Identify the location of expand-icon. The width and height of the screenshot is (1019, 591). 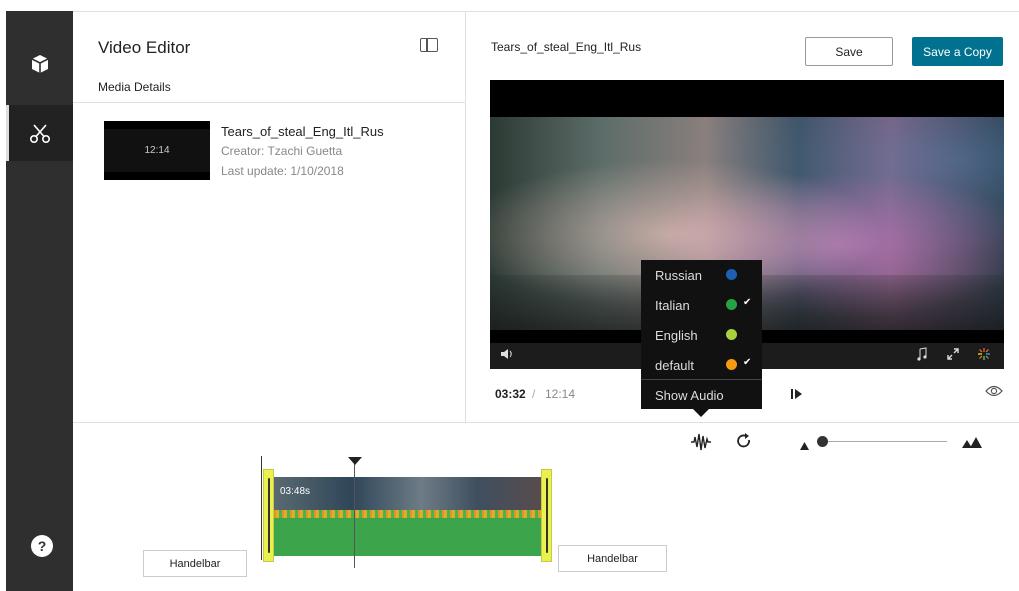
(953, 355).